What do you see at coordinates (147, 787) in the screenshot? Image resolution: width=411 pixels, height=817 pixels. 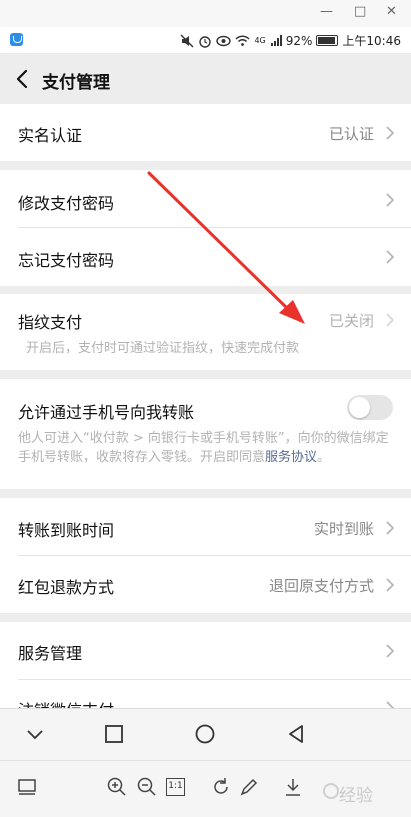 I see `zoom-out-icon` at bounding box center [147, 787].